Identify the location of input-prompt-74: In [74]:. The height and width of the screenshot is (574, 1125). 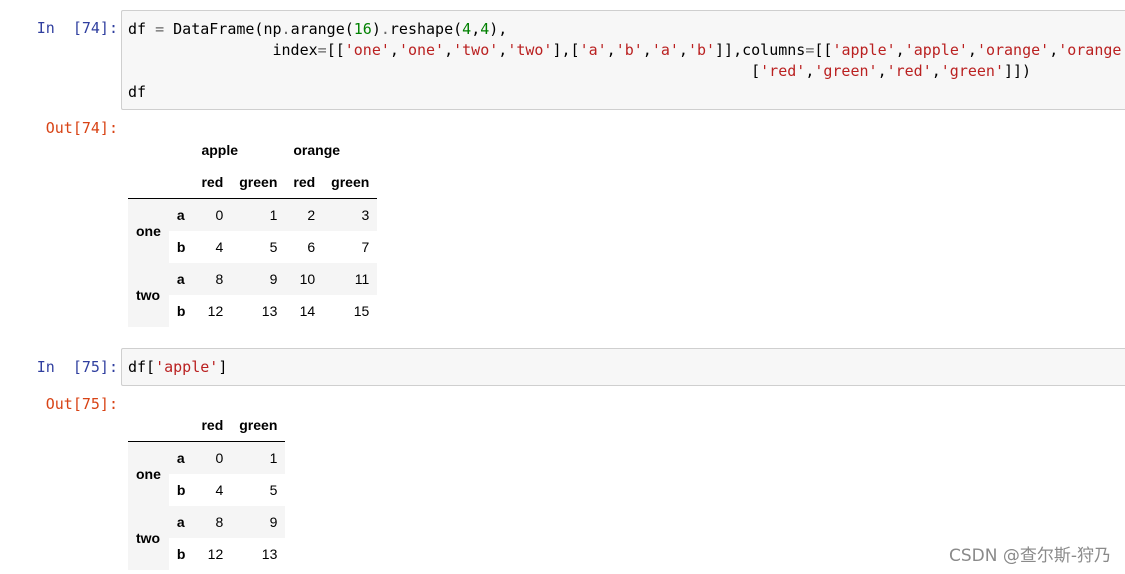
(77, 28).